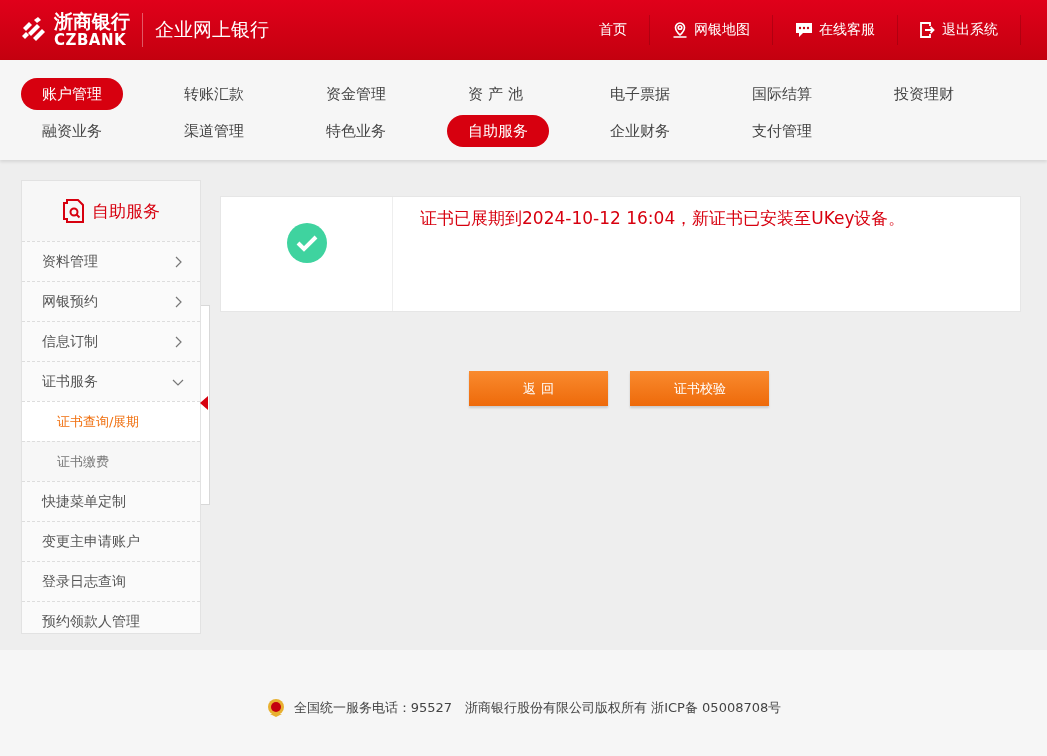  I want to click on exit-icon, so click(928, 30).